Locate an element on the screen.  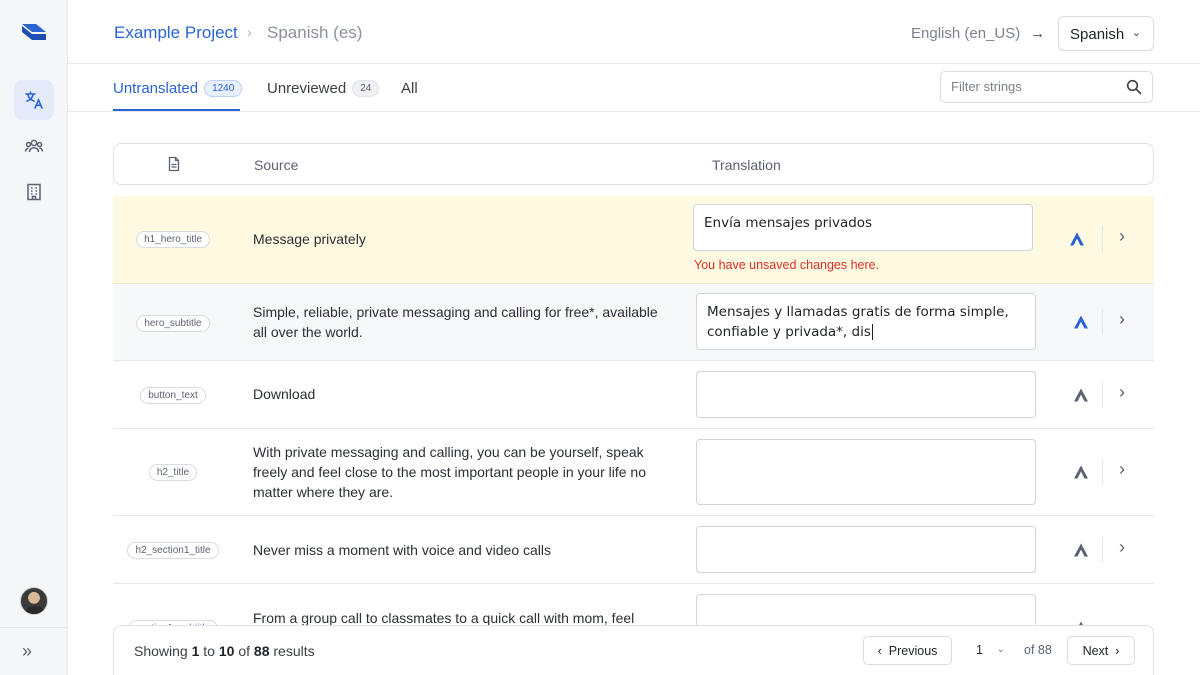
source-text: Message privately is located at coordinates (309, 239).